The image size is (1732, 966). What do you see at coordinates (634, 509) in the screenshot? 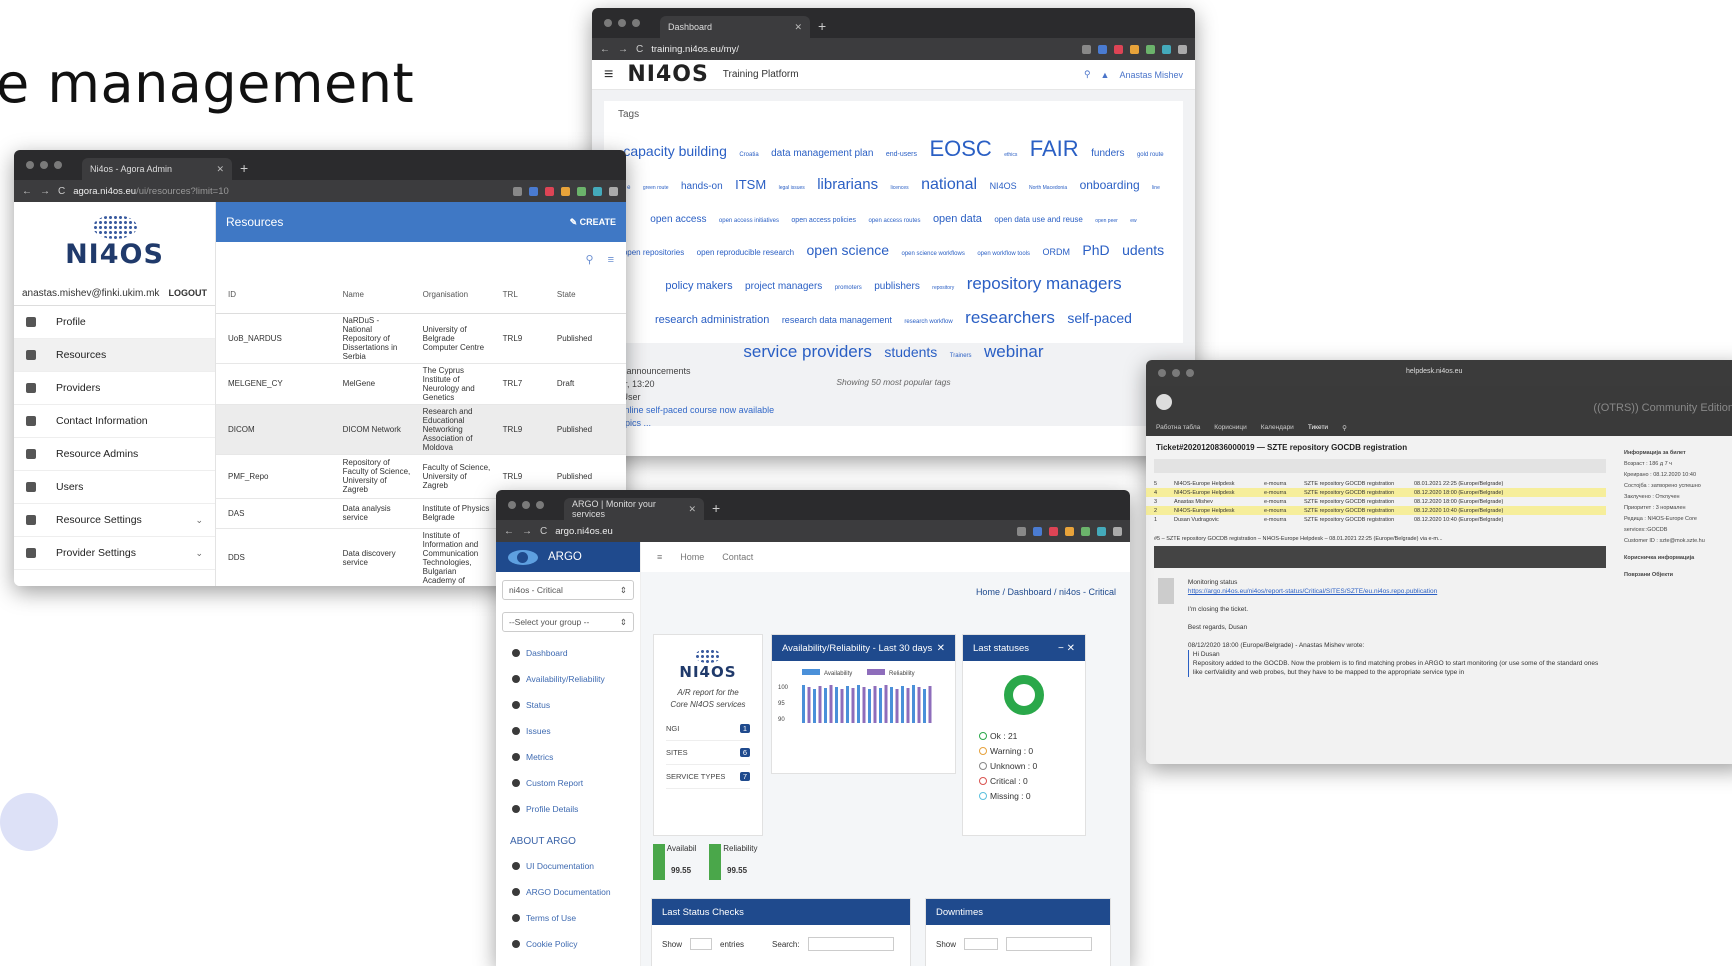
I see `argo-tab: ARGO | Monitor your services ✕` at bounding box center [634, 509].